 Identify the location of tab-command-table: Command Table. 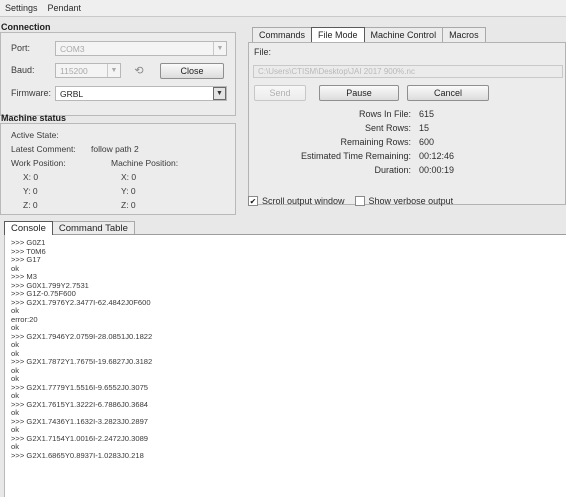
(93, 228).